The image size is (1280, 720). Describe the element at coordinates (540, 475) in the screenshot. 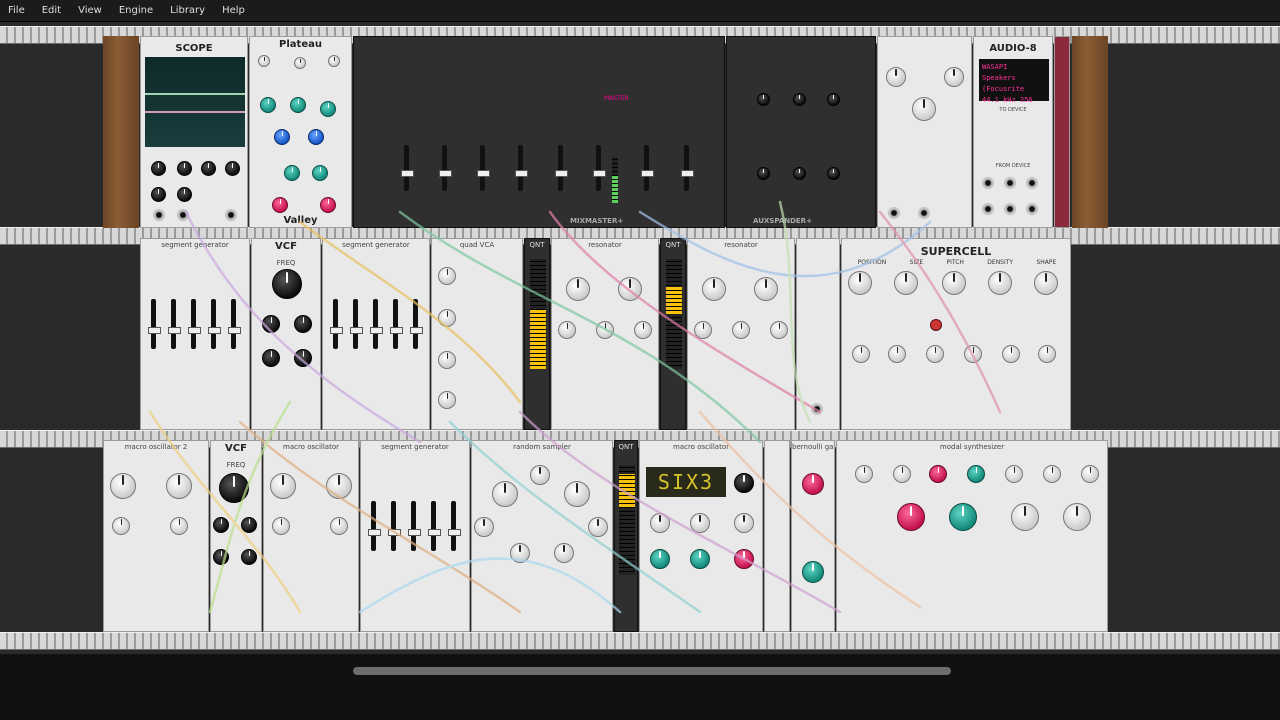

I see `deja-vu-knob` at that location.